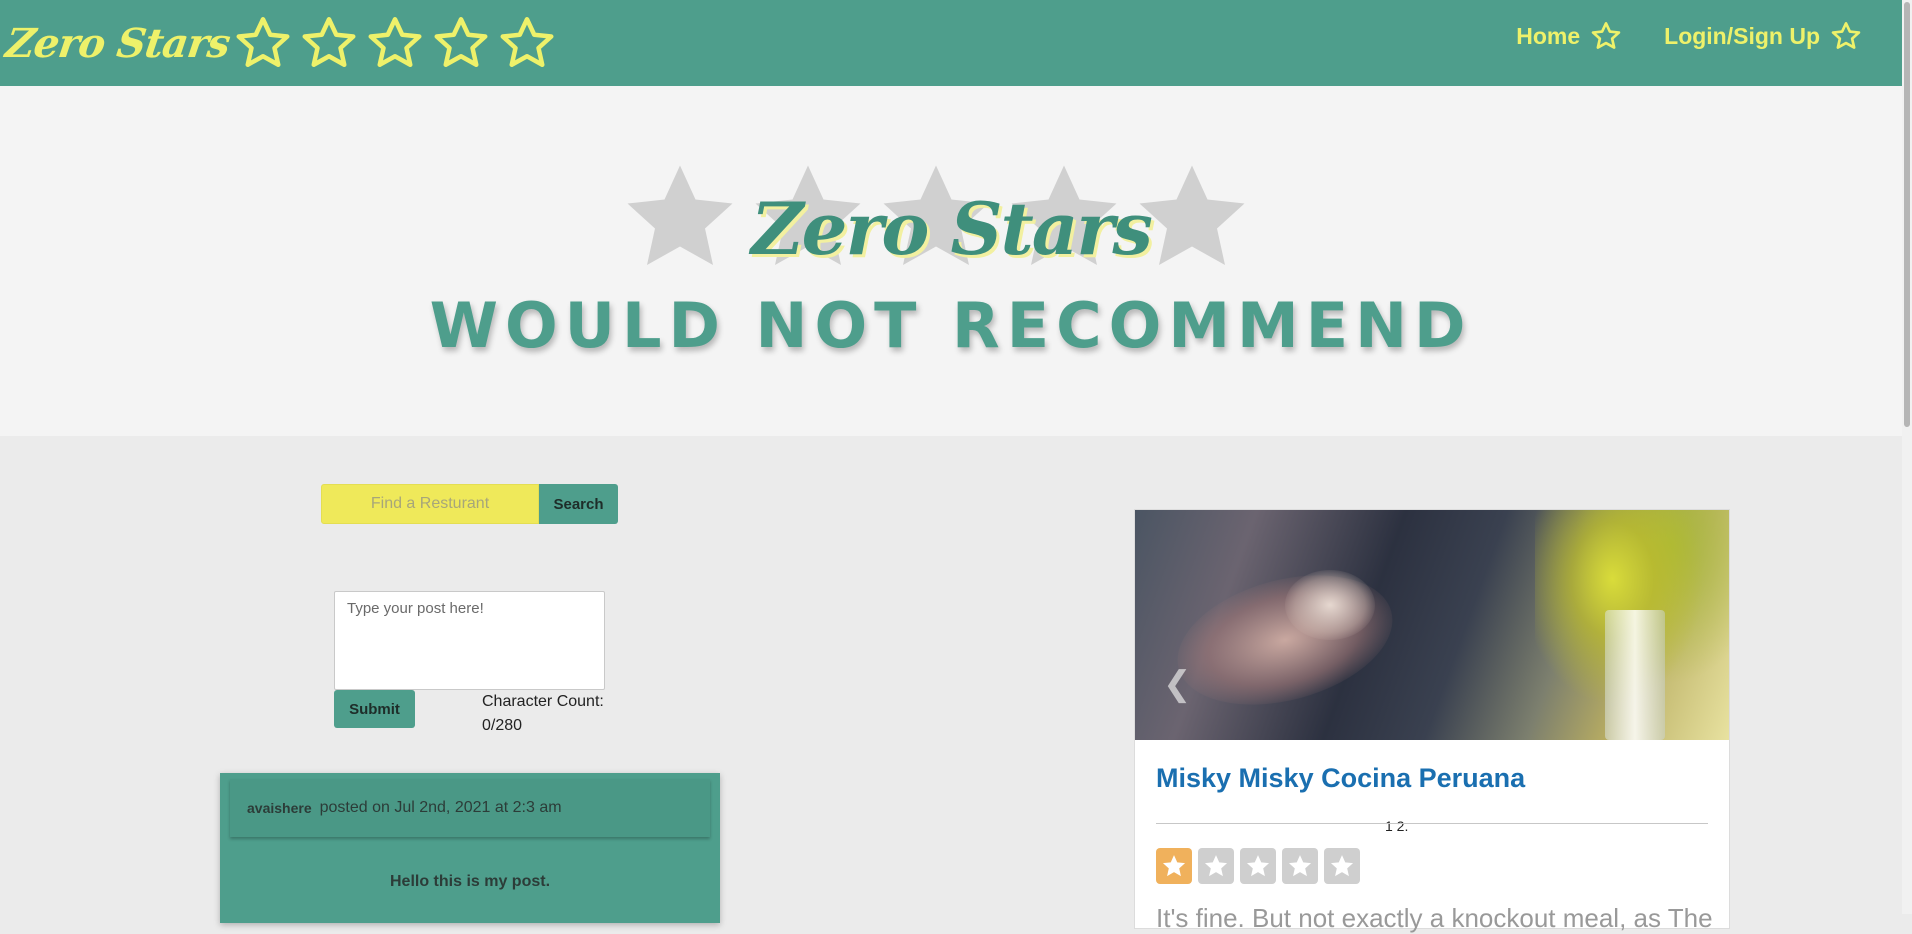  I want to click on post-date: posted on Jul 2nd, 2021 at 2:3 am, so click(440, 807).